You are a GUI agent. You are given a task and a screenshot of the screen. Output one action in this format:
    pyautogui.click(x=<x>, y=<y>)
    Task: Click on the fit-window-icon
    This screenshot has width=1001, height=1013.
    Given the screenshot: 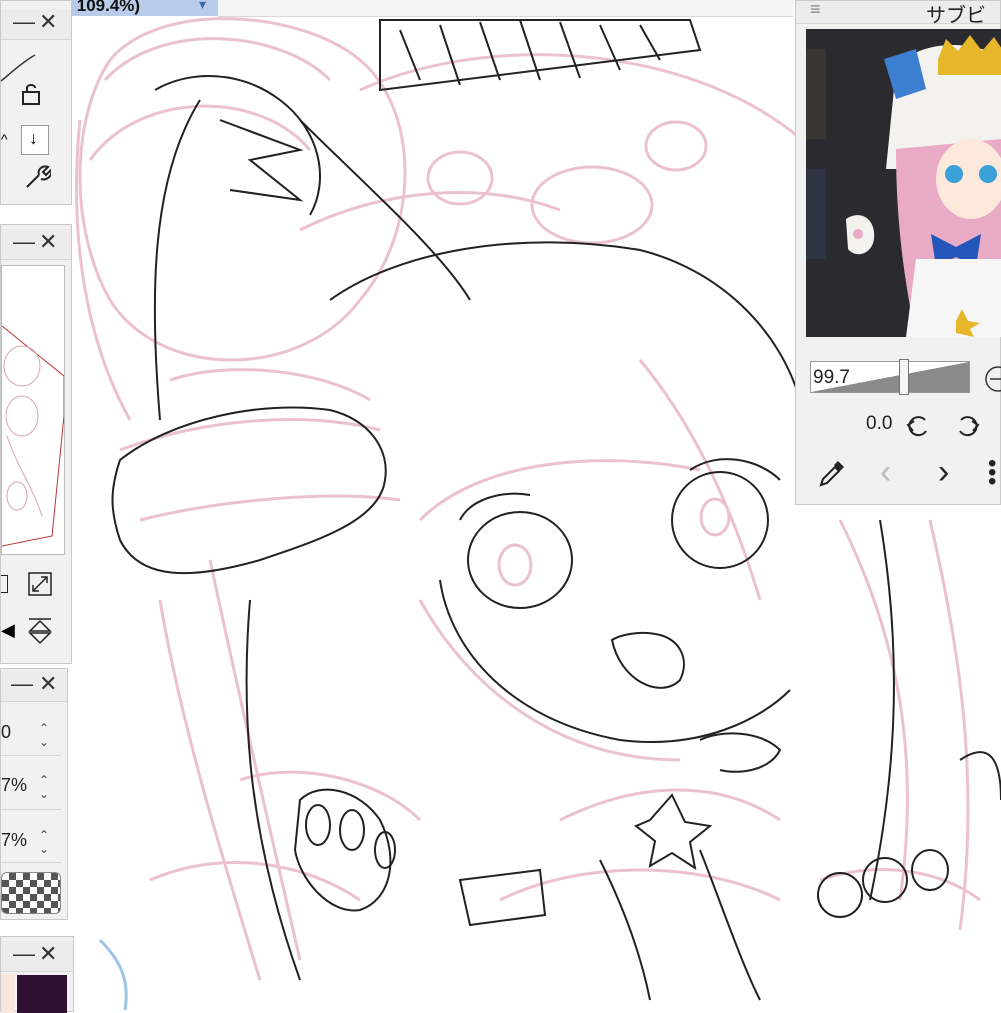 What is the action you would take?
    pyautogui.click(x=40, y=584)
    